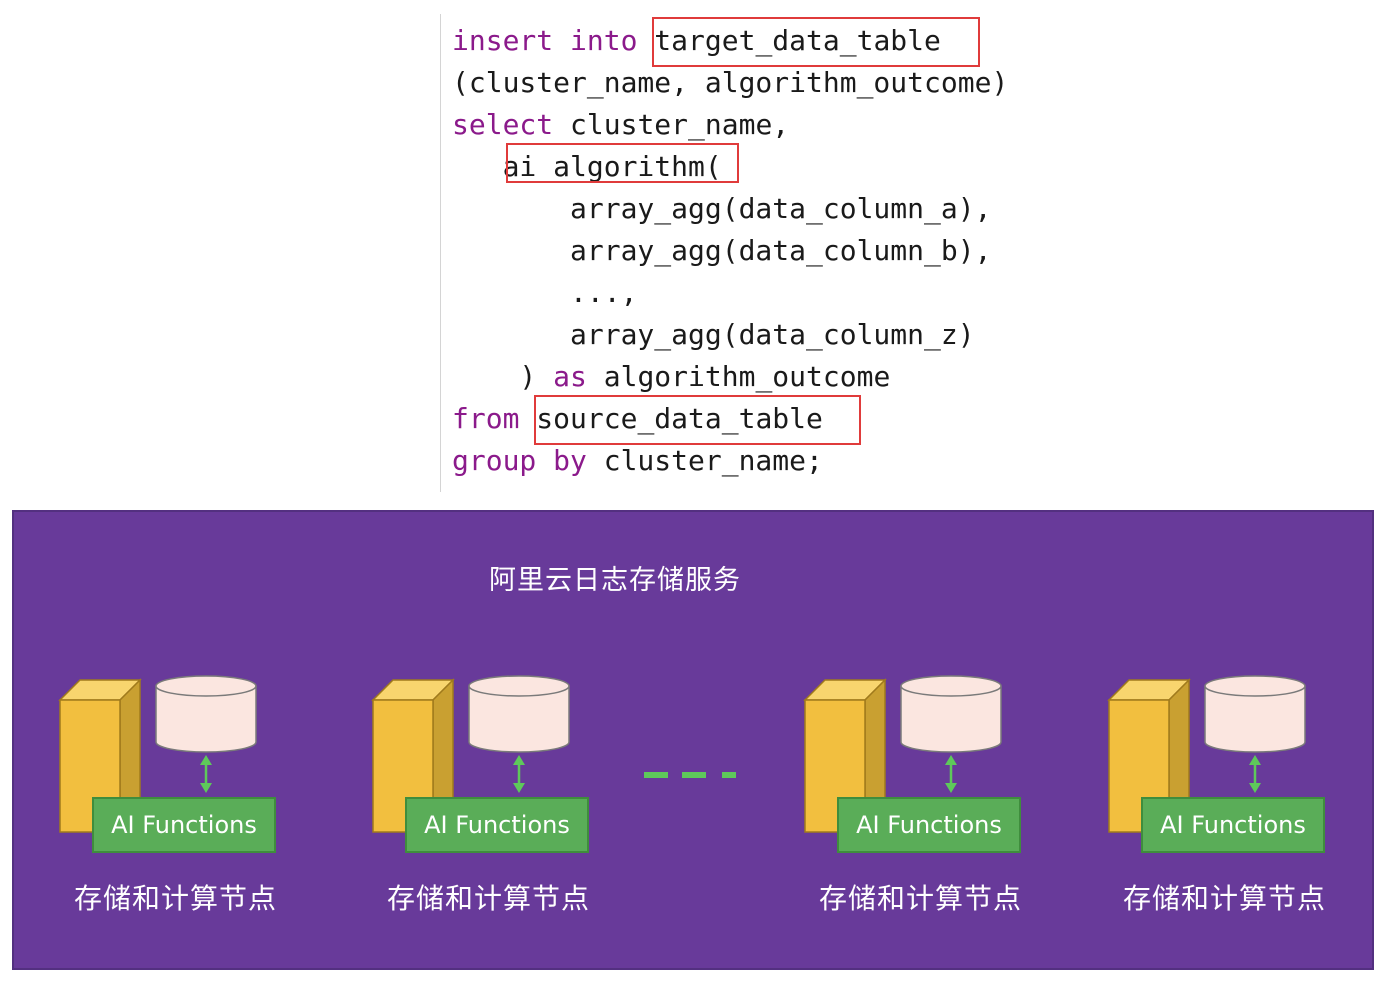 The height and width of the screenshot is (984, 1386). Describe the element at coordinates (545, 40) in the screenshot. I see `code-keyword: insert into` at that location.